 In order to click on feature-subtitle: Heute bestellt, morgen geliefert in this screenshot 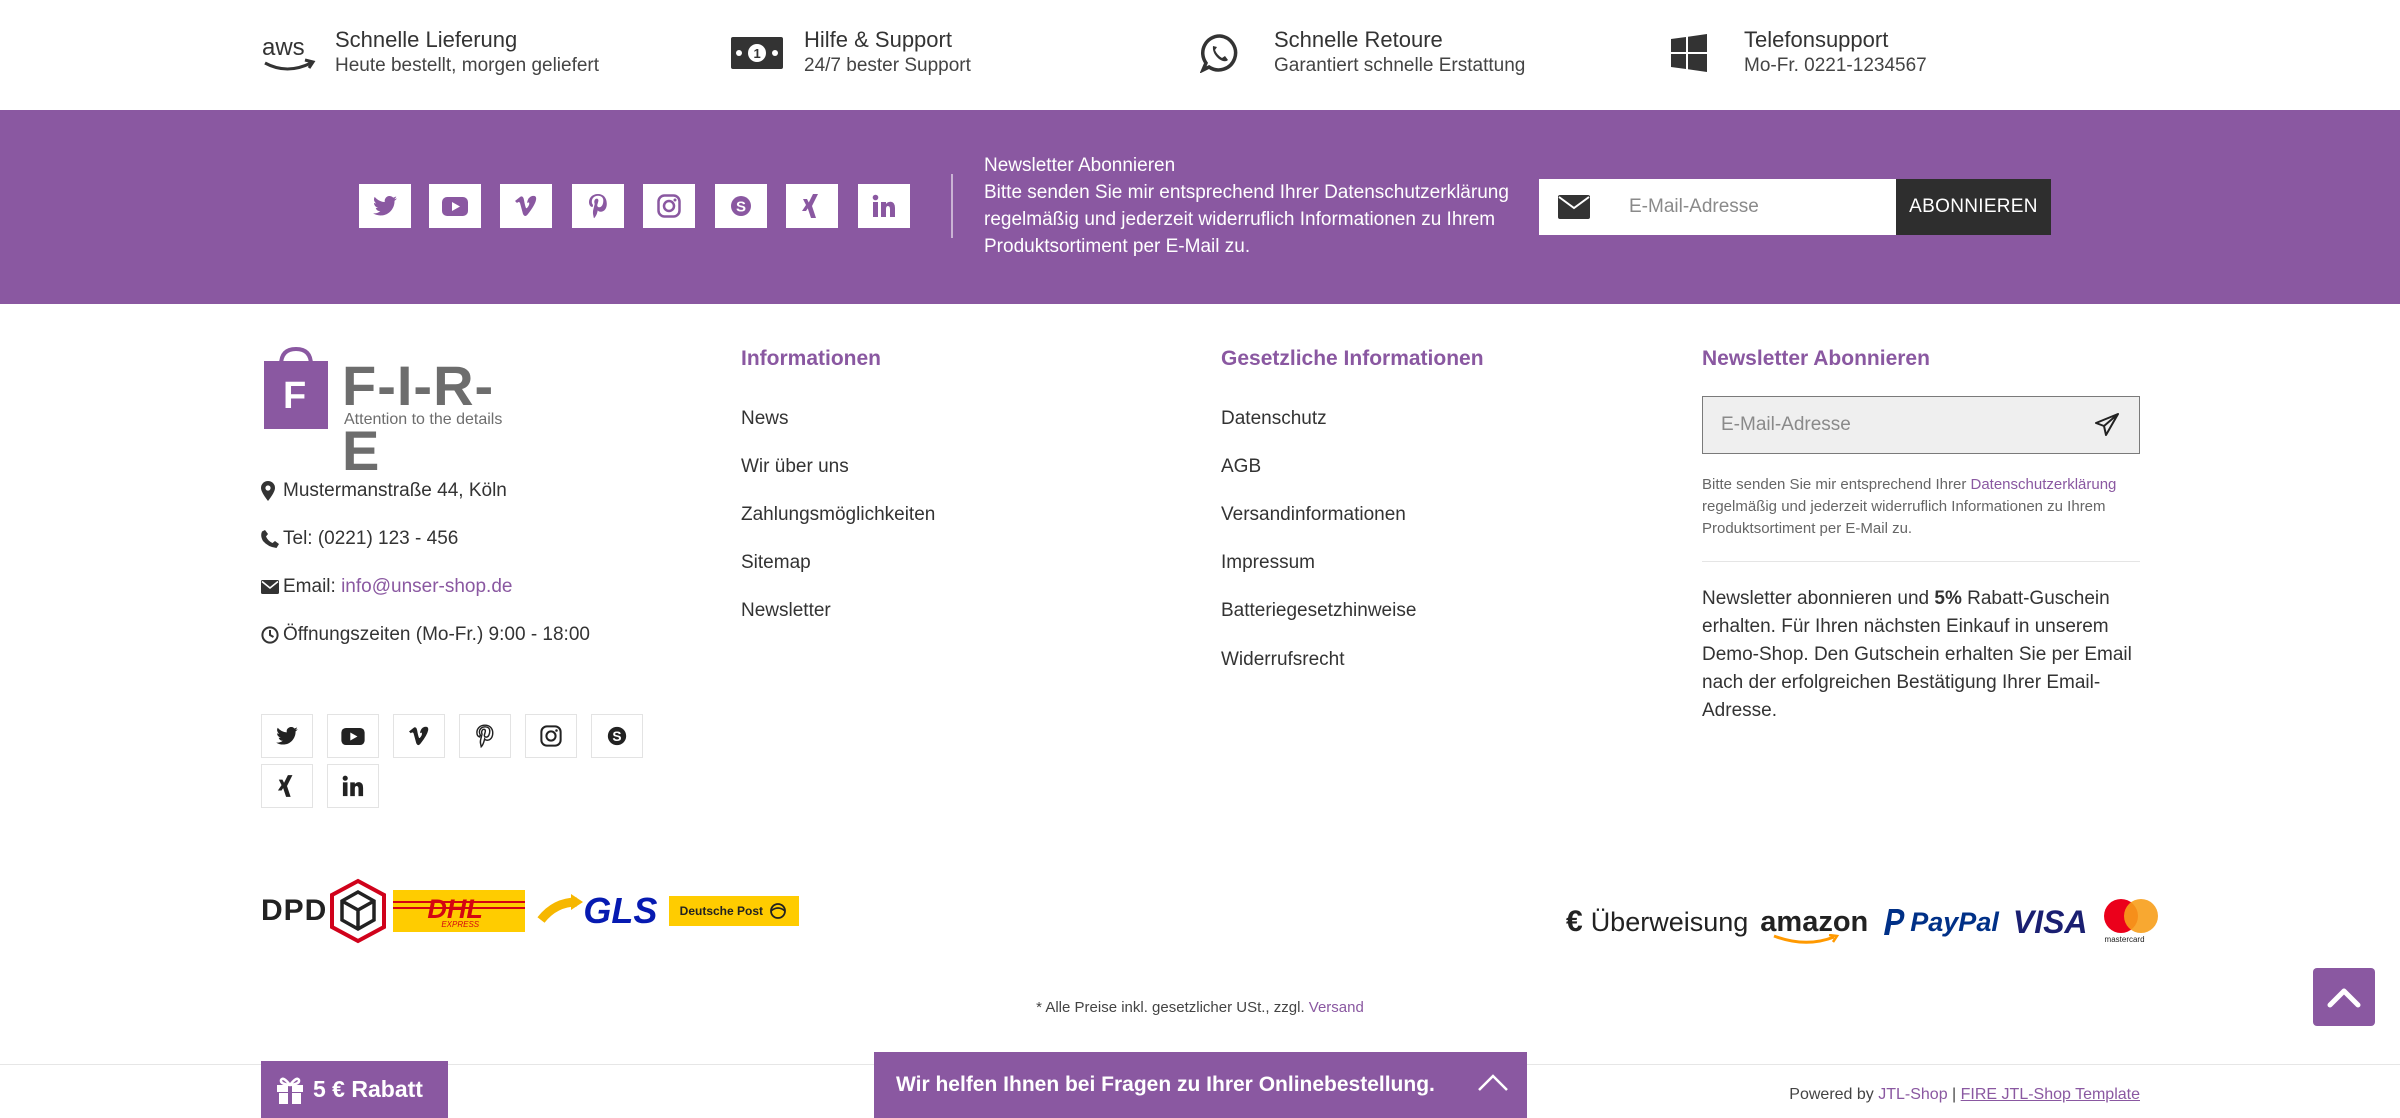, I will do `click(467, 65)`.